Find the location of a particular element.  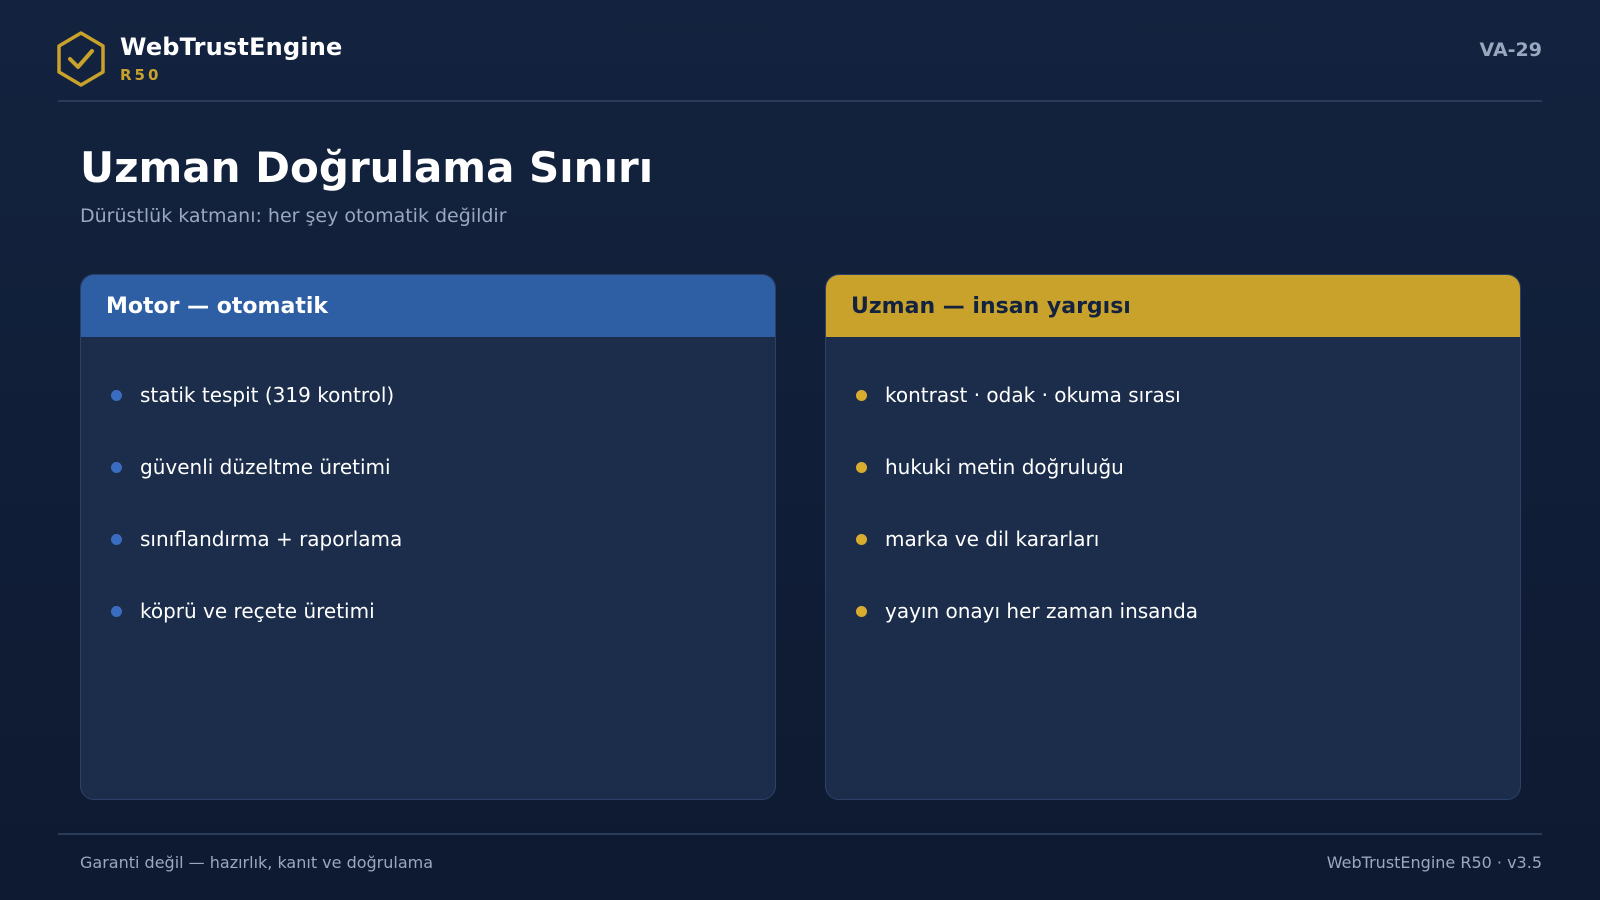

brand-name: WebTrustEngine is located at coordinates (231, 47).